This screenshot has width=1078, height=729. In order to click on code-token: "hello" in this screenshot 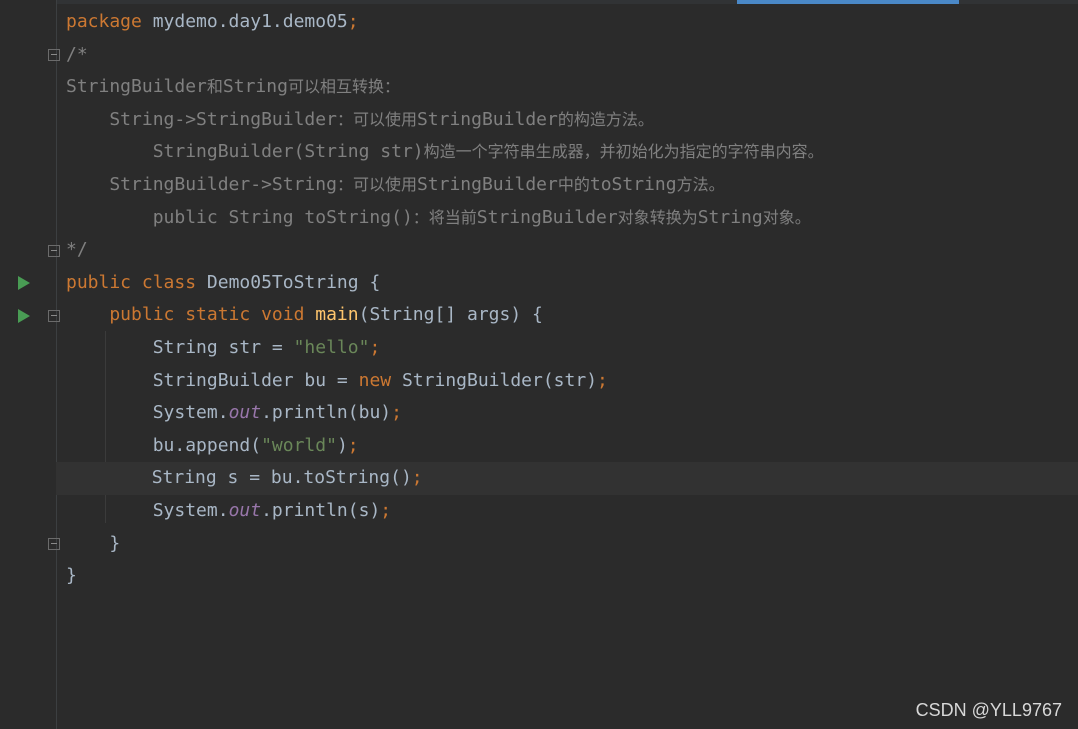, I will do `click(331, 347)`.